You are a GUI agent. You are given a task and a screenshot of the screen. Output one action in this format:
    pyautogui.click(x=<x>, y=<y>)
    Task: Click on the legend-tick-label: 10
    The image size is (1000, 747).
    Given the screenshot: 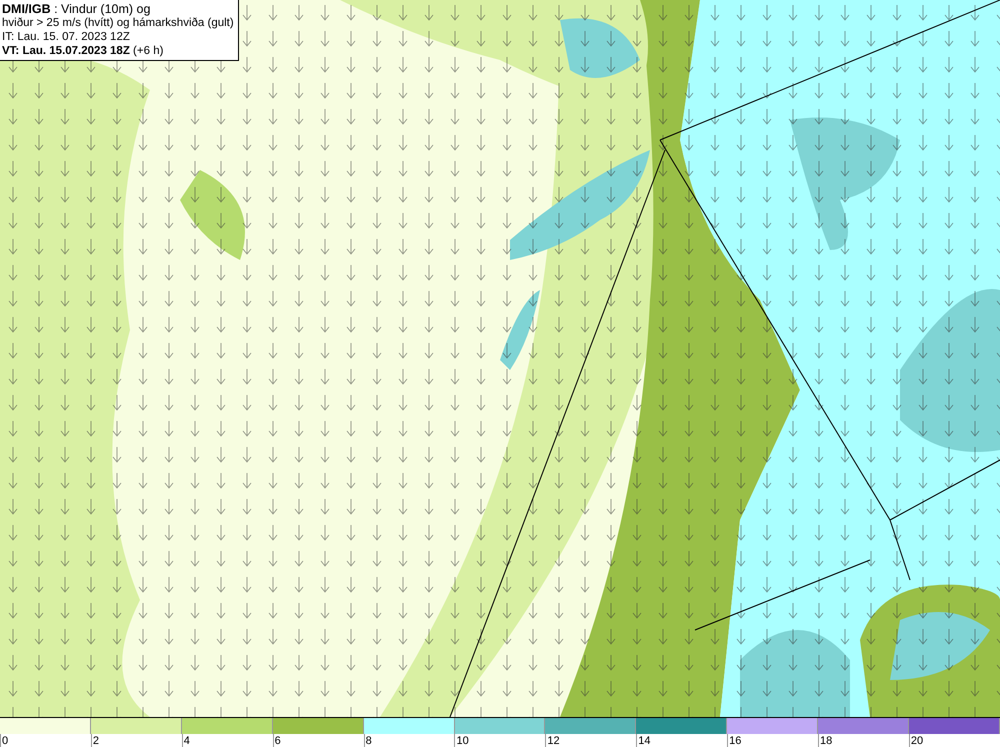 What is the action you would take?
    pyautogui.click(x=500, y=740)
    